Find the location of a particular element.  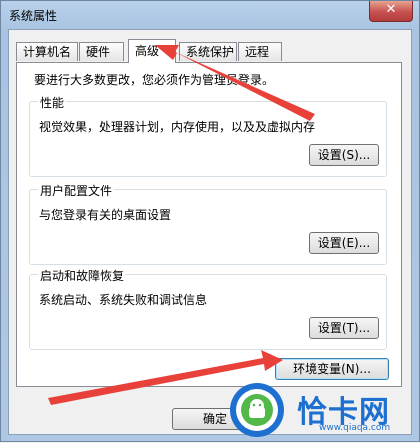

startup-recovery-title: 启动和故障恢复 is located at coordinates (82, 275).